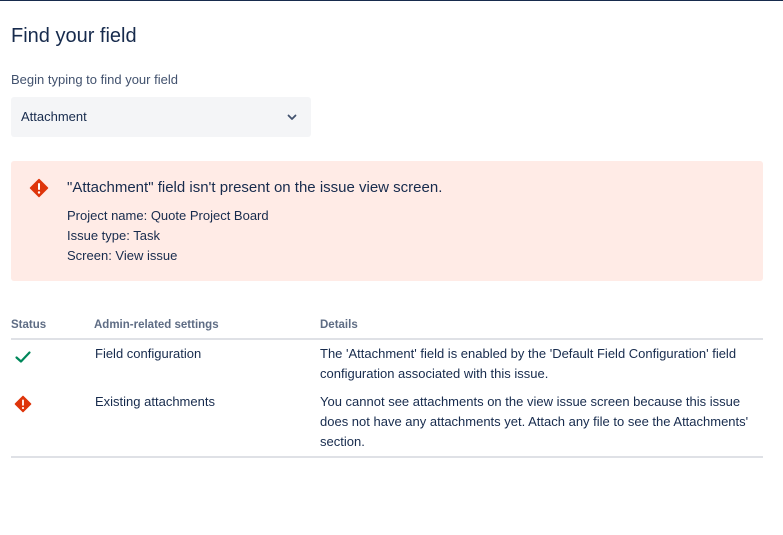 This screenshot has height=535, width=783. I want to click on column-header-settings: Admin-related settings, so click(156, 325).